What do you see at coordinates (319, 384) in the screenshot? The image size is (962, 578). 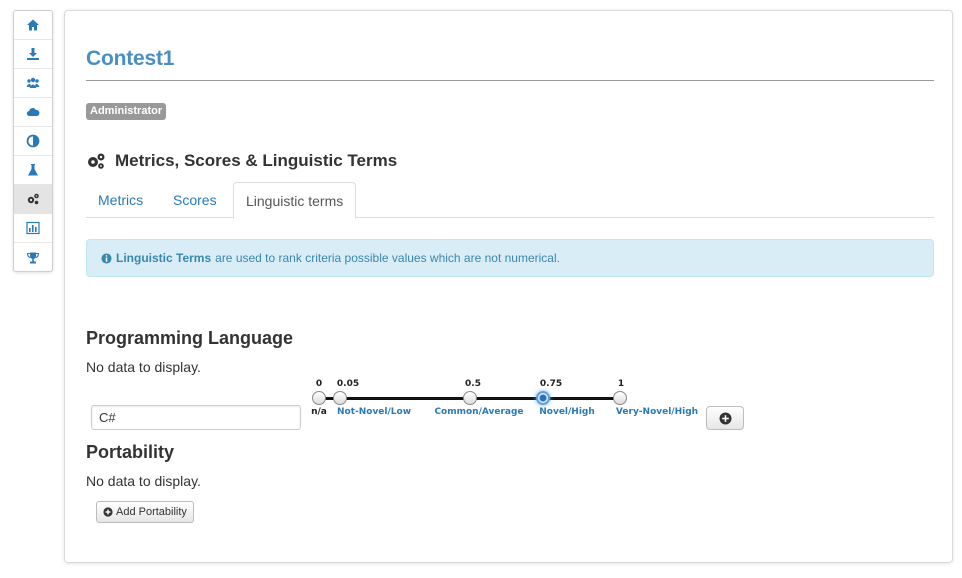 I see `slider-tick-value: 0` at bounding box center [319, 384].